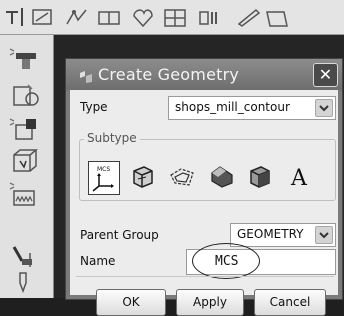  I want to click on type-select: shops_mill_contour, so click(252, 108).